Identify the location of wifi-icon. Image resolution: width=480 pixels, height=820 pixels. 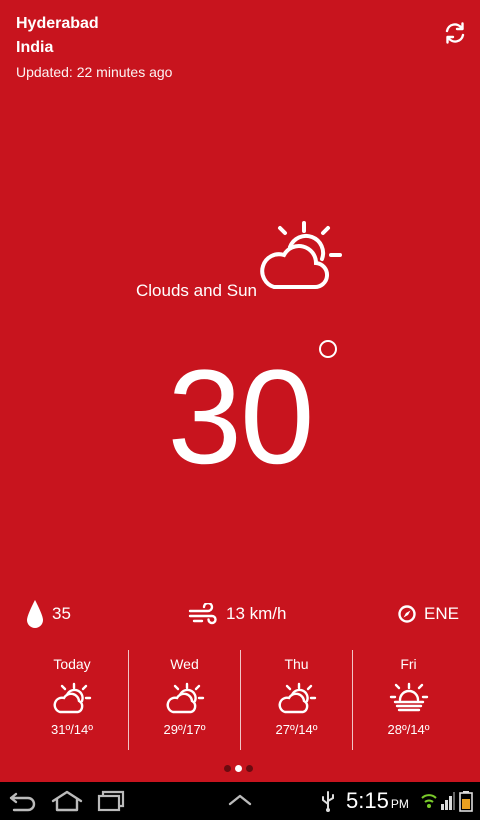
(429, 801).